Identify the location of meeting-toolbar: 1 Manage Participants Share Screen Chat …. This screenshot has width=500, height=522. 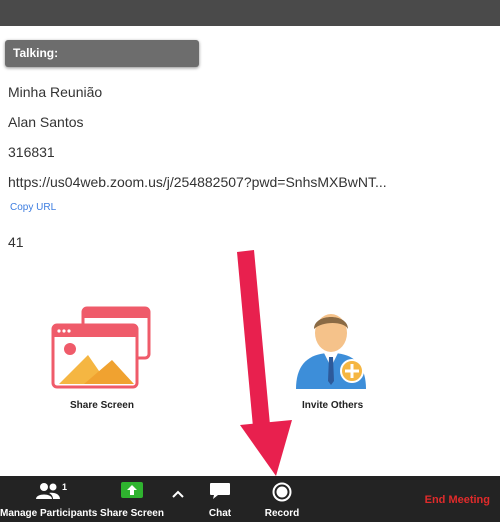
(250, 499).